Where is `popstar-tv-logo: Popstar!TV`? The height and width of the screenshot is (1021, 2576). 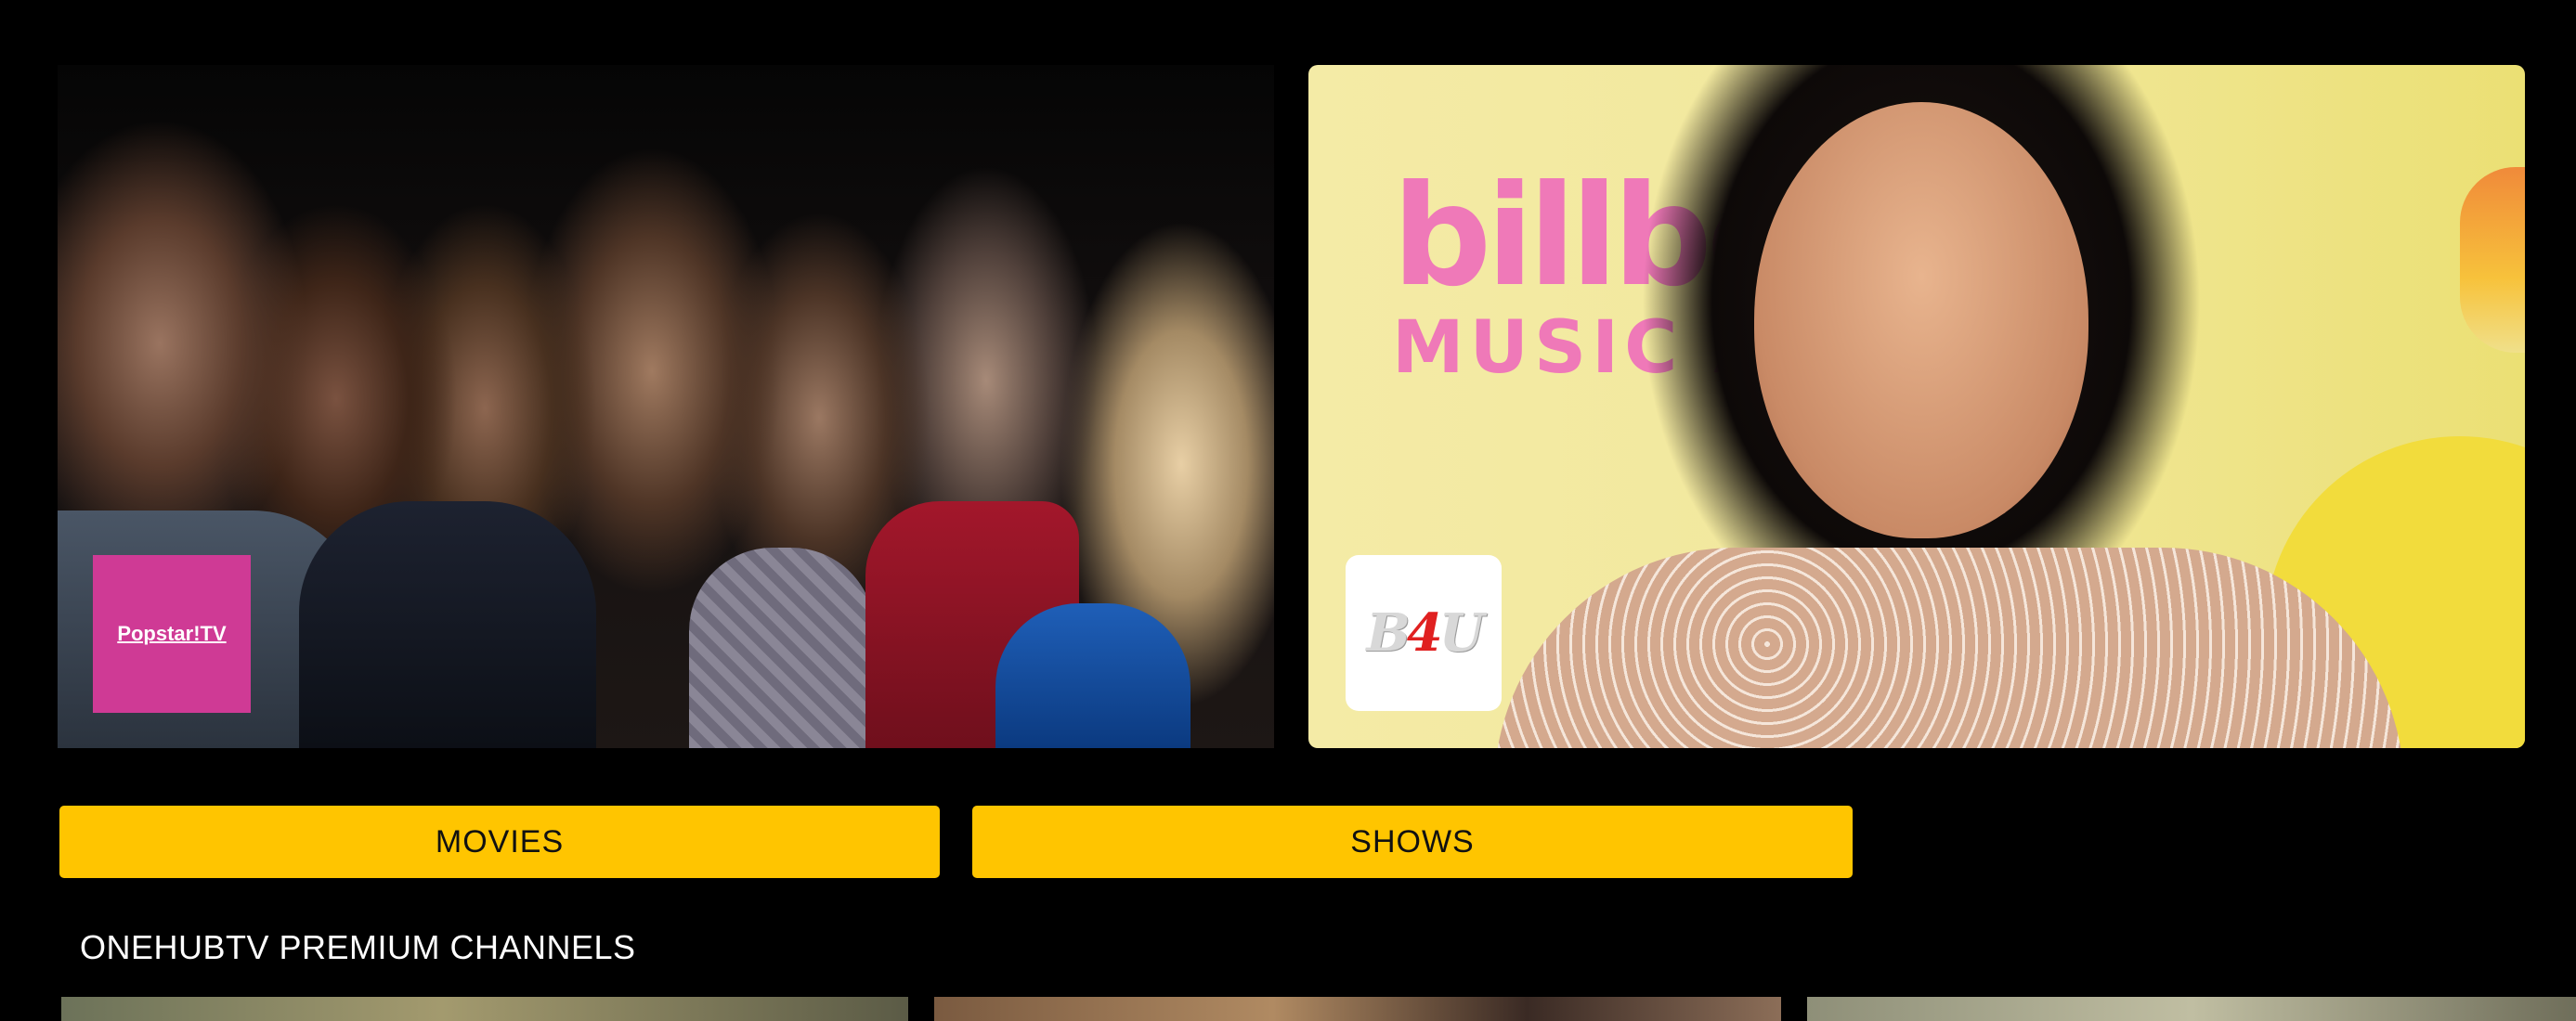
popstar-tv-logo: Popstar!TV is located at coordinates (172, 634).